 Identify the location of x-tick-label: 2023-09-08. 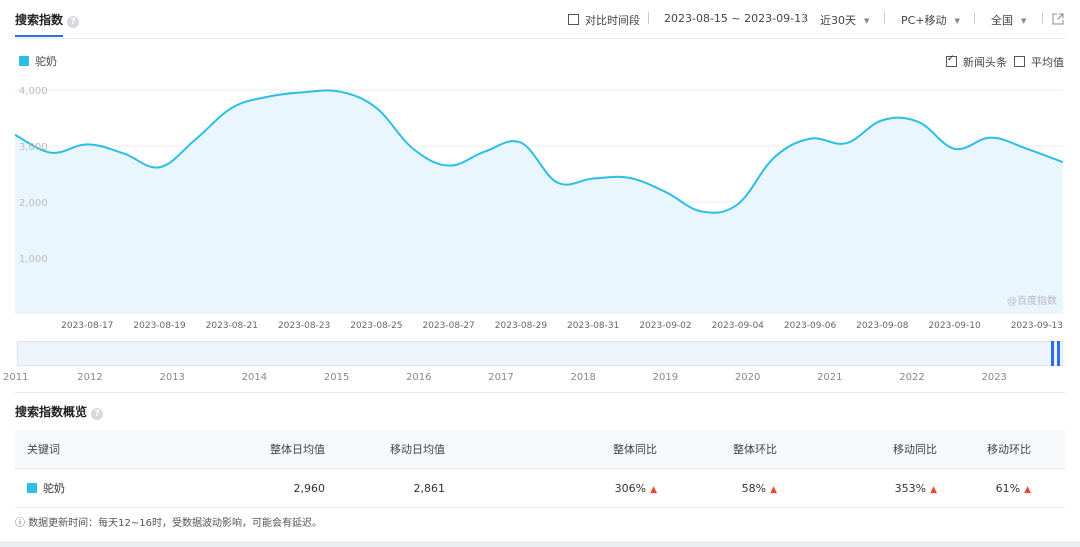
(882, 325).